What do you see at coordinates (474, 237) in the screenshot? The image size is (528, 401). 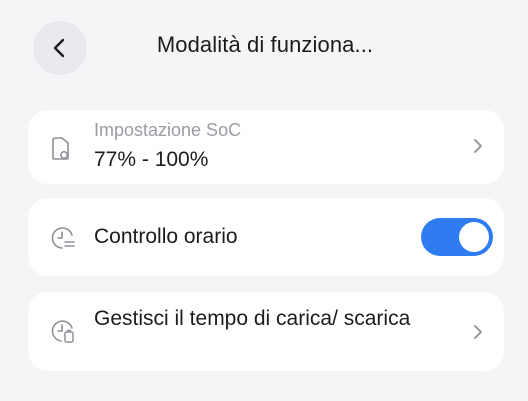 I see `toggle-knob` at bounding box center [474, 237].